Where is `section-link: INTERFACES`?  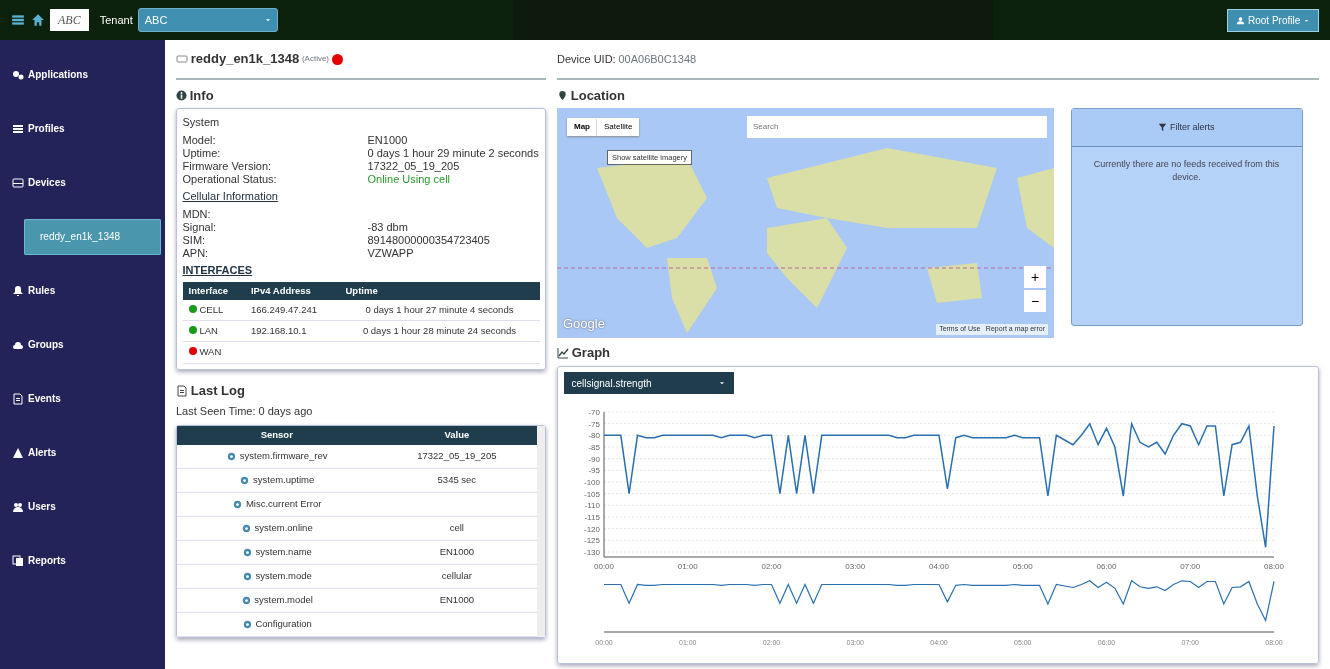
section-link: INTERFACES is located at coordinates (361, 270).